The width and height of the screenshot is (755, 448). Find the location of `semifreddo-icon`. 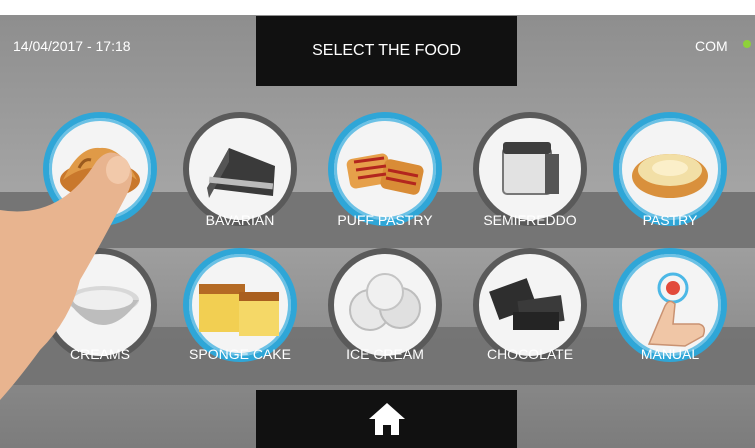

semifreddo-icon is located at coordinates (530, 169).